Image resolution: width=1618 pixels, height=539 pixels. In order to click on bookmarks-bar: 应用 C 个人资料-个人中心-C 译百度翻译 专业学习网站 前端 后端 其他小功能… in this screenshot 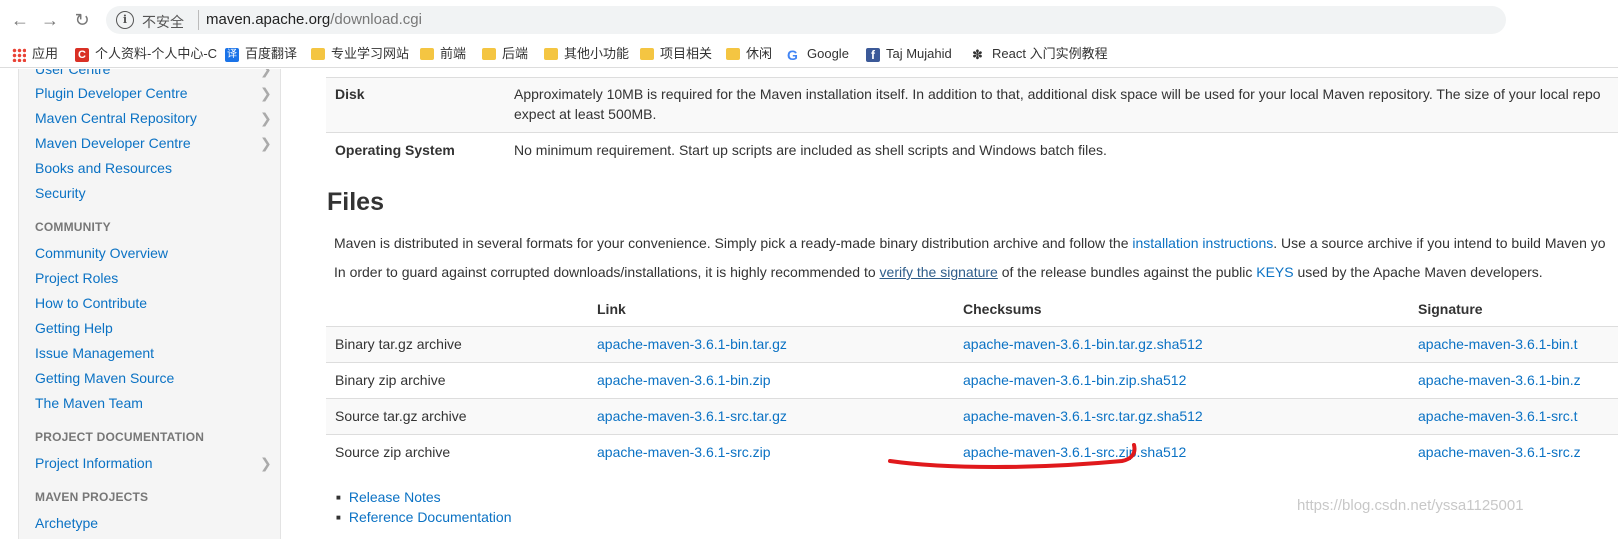, I will do `click(809, 54)`.